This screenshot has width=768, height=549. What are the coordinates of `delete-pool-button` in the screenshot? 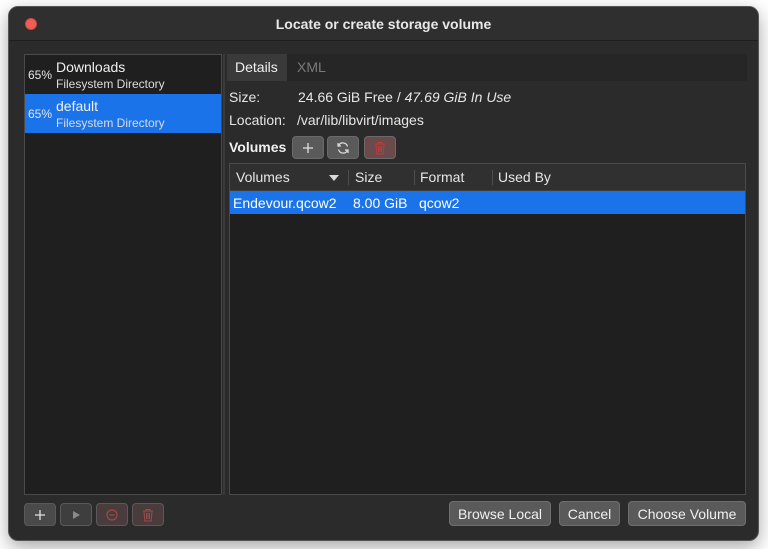 It's located at (148, 514).